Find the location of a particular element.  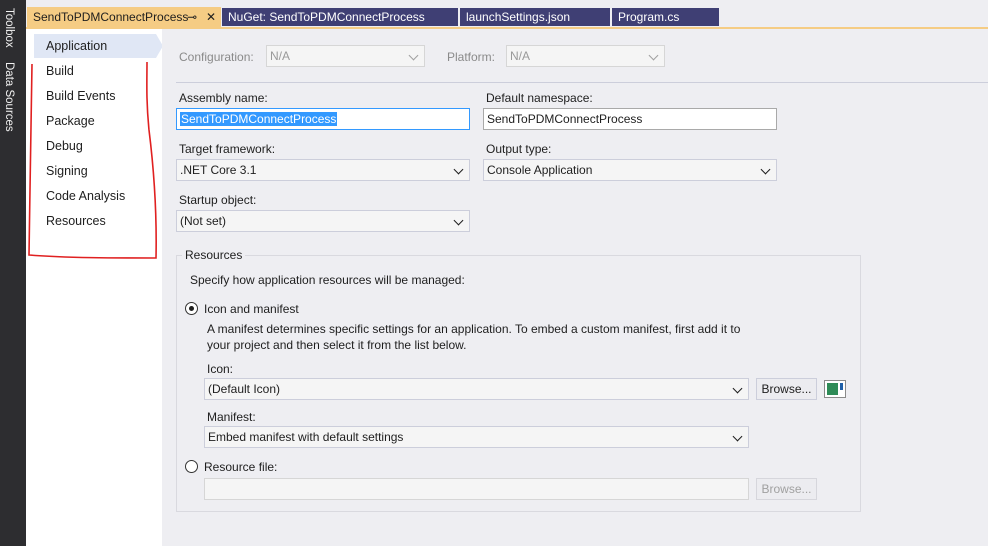

configuration-label: Configuration: is located at coordinates (216, 57).